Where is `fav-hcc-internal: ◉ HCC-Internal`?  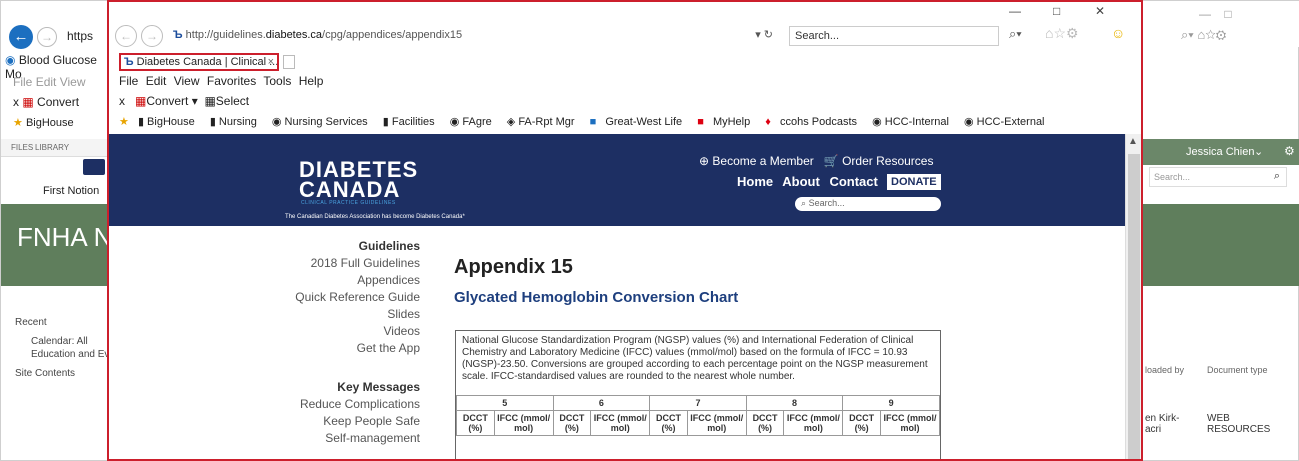 fav-hcc-internal: ◉ HCC-Internal is located at coordinates (913, 122).